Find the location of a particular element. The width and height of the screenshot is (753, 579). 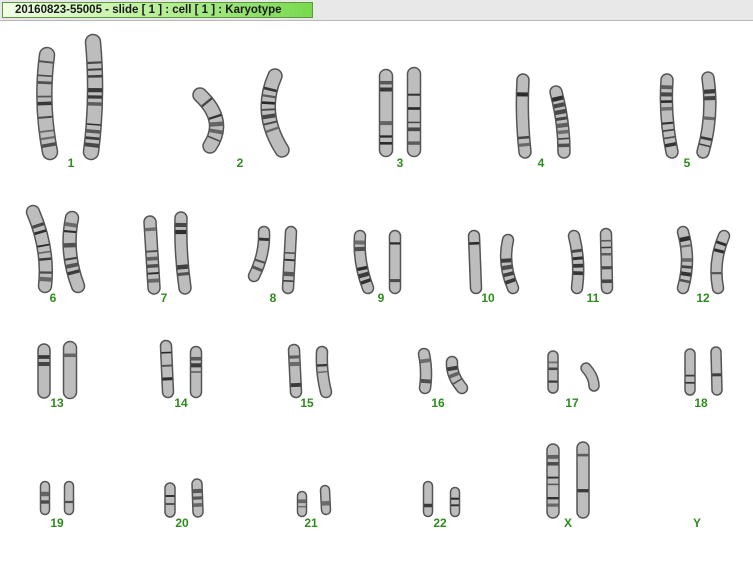

pair-label-7: 7 is located at coordinates (164, 298).